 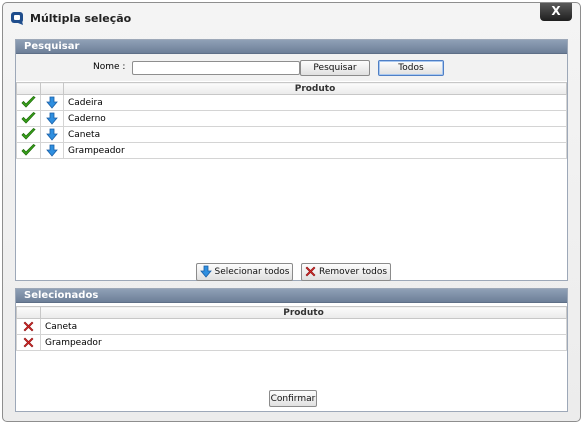 What do you see at coordinates (315, 150) in the screenshot?
I see `product-name: Grampeador` at bounding box center [315, 150].